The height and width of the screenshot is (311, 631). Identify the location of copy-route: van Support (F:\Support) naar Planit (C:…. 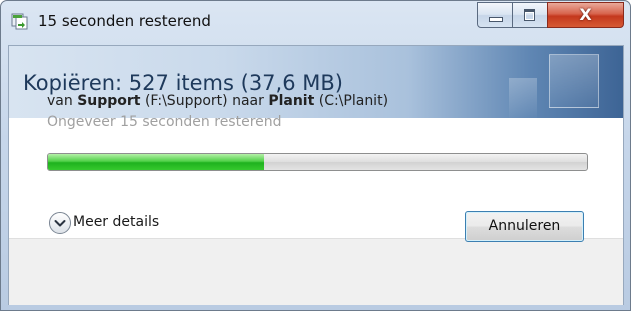
(217, 101).